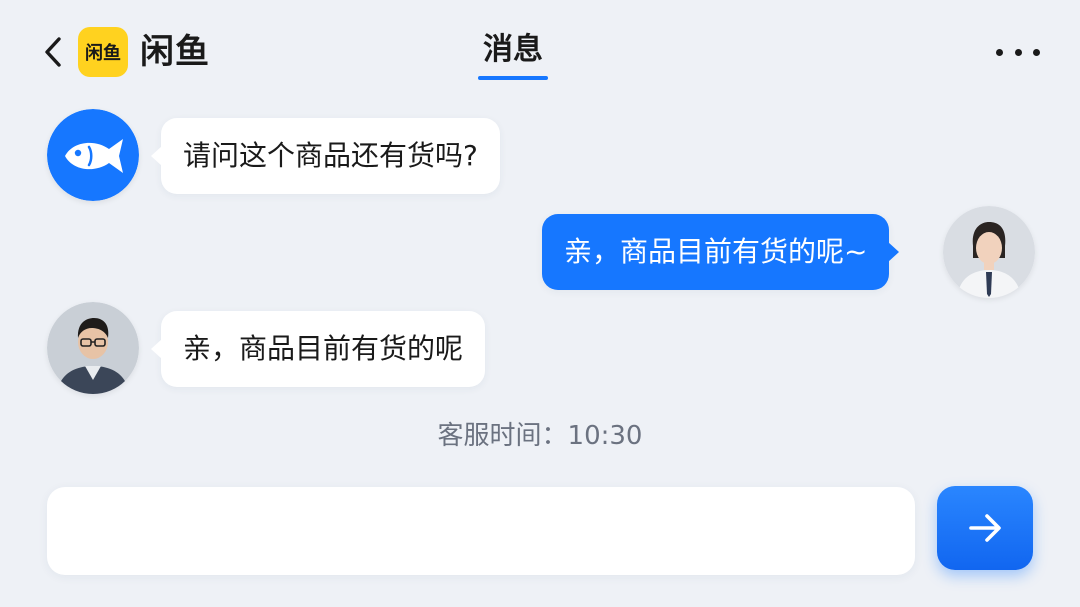  I want to click on message-bubble-incoming: 请问这个商品还有货吗?, so click(325, 156).